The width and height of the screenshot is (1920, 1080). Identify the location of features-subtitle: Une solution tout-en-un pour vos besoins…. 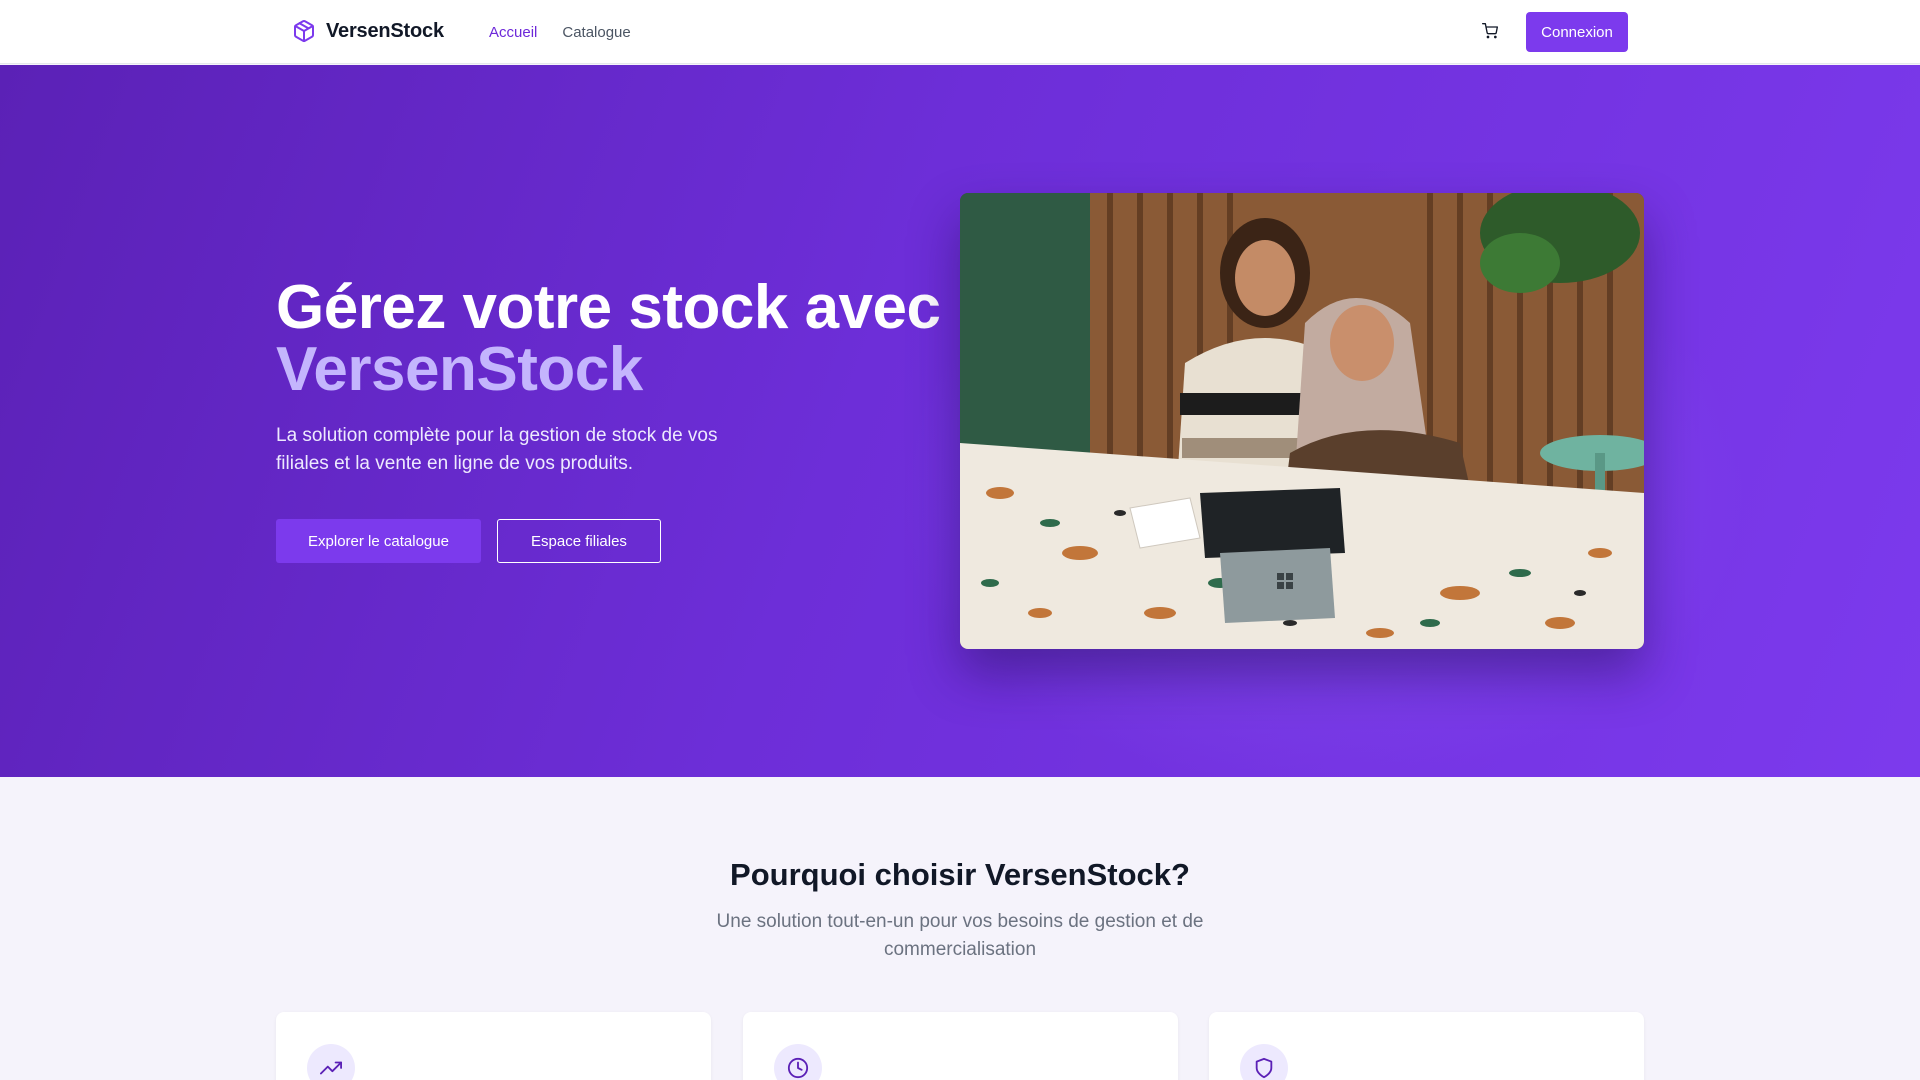
(960, 935).